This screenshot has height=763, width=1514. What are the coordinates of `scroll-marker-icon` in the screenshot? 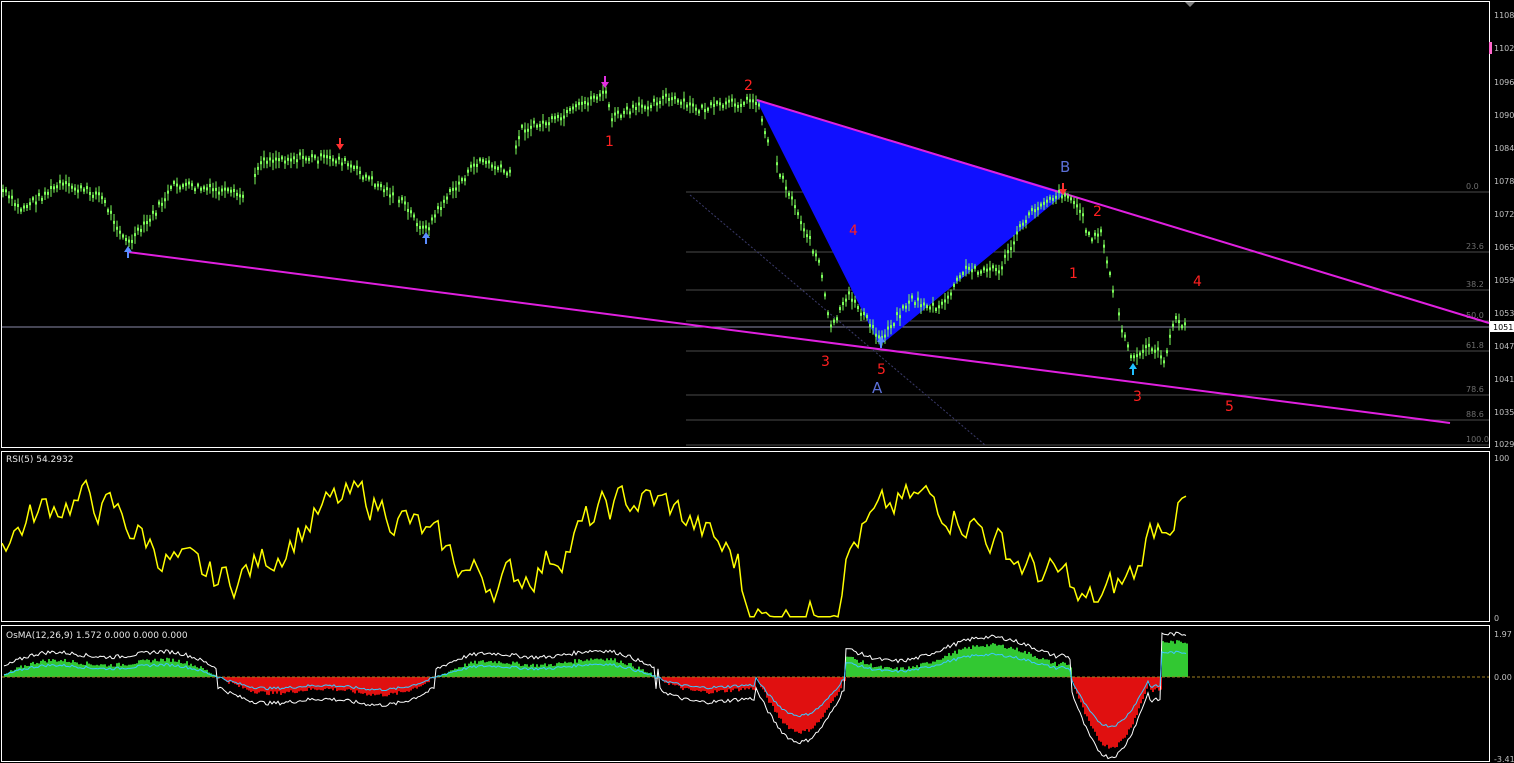 It's located at (1190, 4).